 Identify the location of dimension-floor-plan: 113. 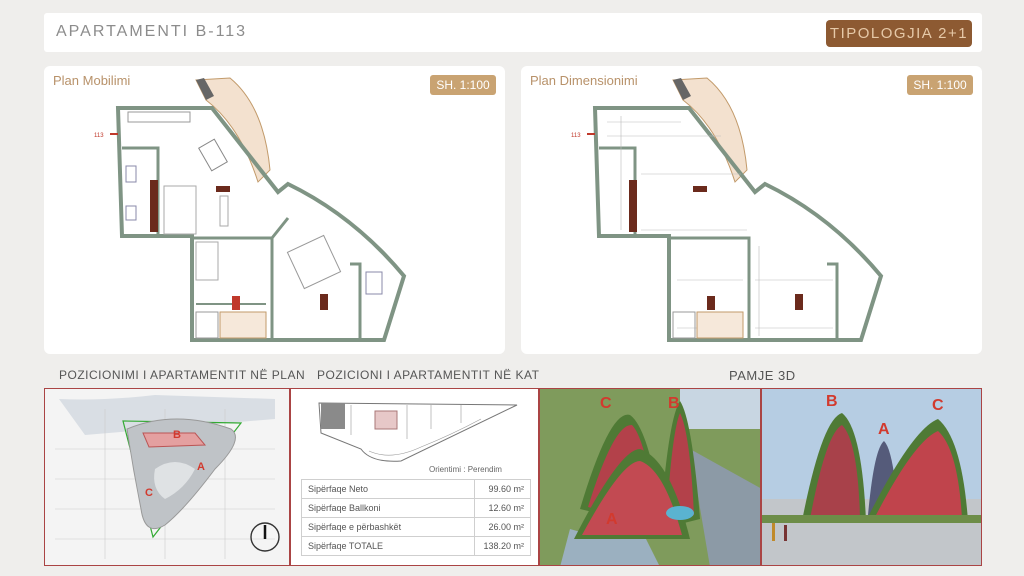
(727, 209).